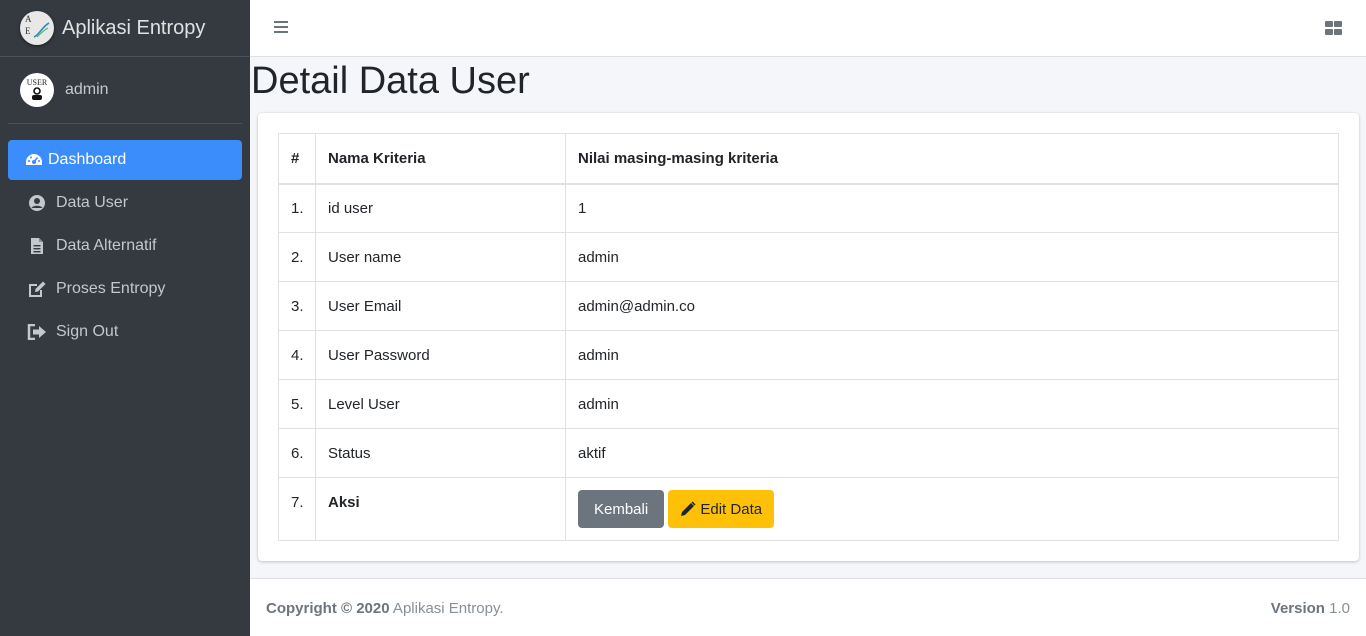 This screenshot has width=1366, height=636. I want to click on row-number: 7., so click(297, 509).